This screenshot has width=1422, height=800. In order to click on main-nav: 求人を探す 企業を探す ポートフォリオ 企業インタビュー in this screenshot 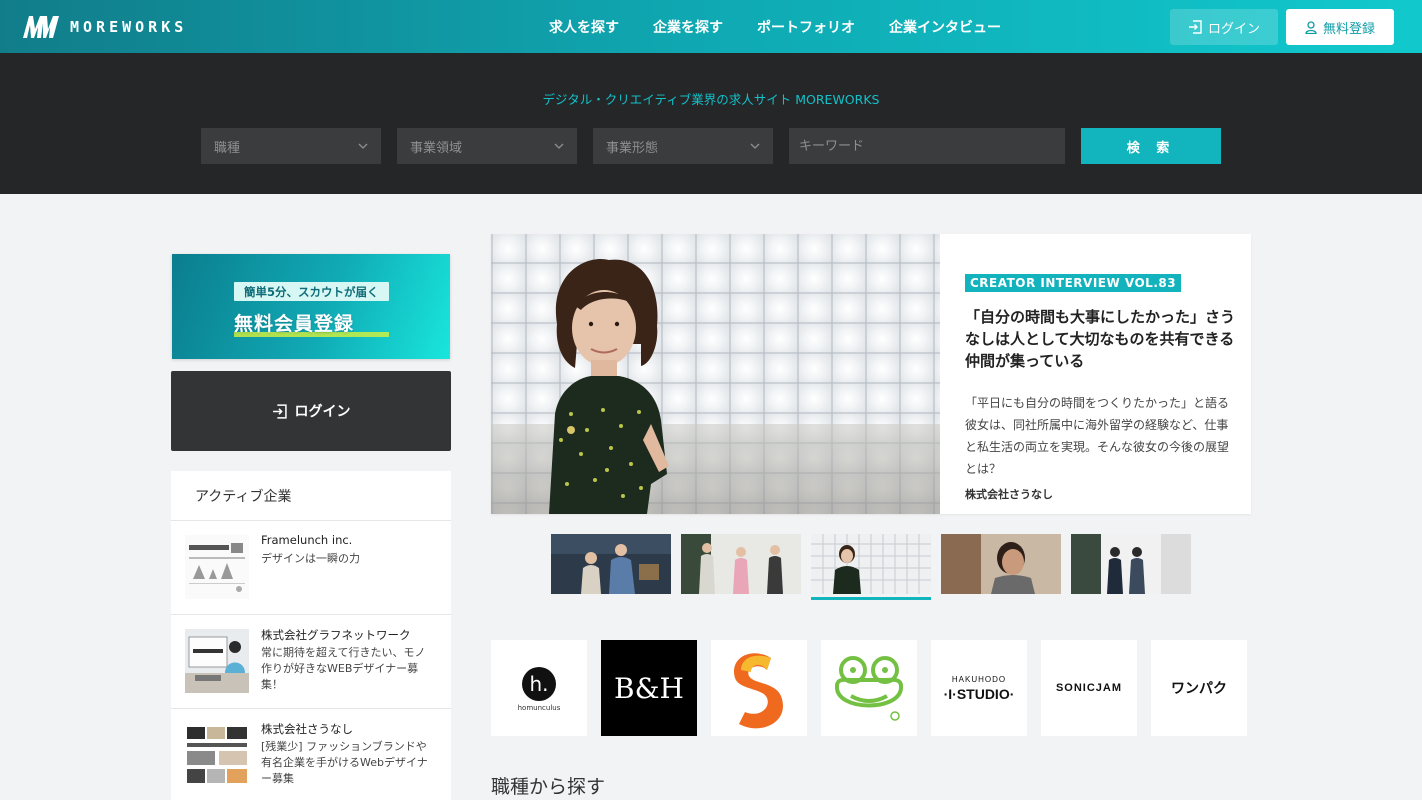, I will do `click(775, 26)`.